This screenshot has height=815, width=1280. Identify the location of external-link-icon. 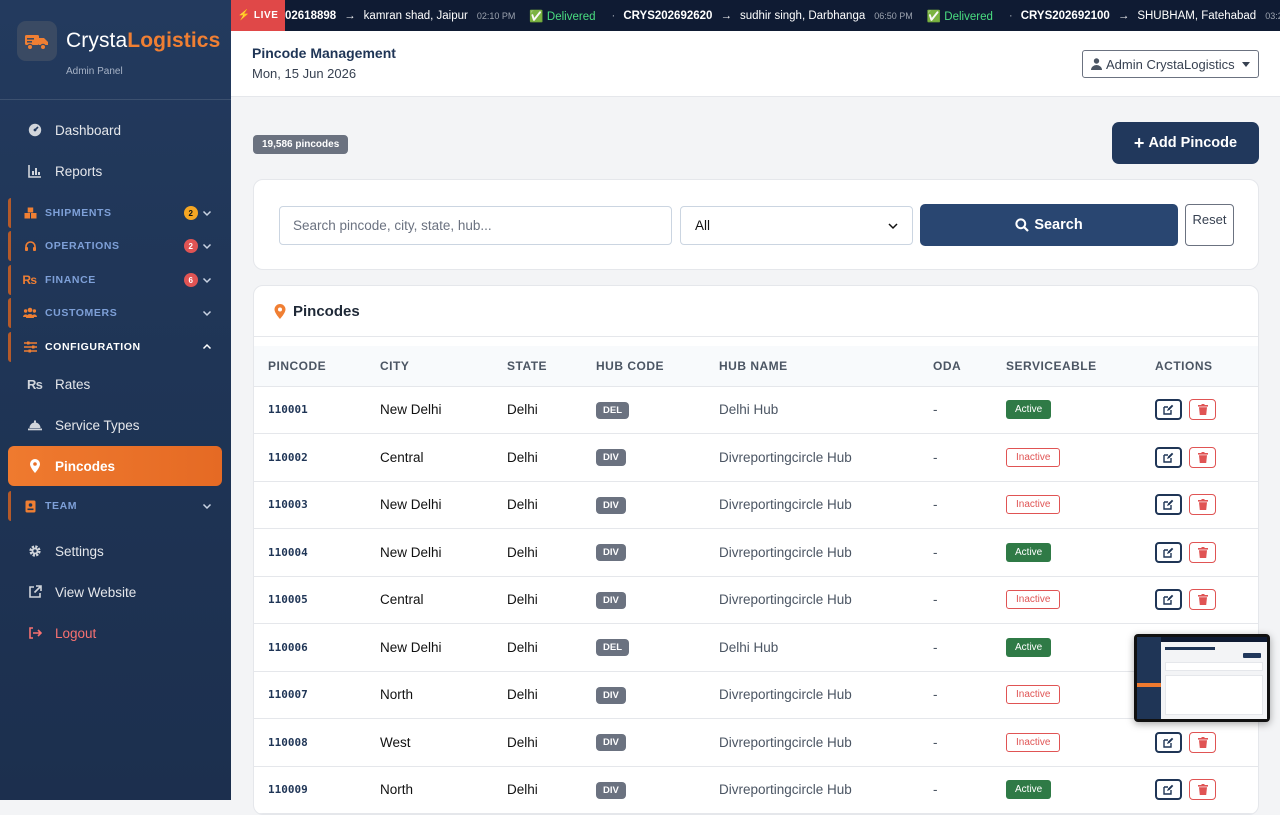
(35, 592).